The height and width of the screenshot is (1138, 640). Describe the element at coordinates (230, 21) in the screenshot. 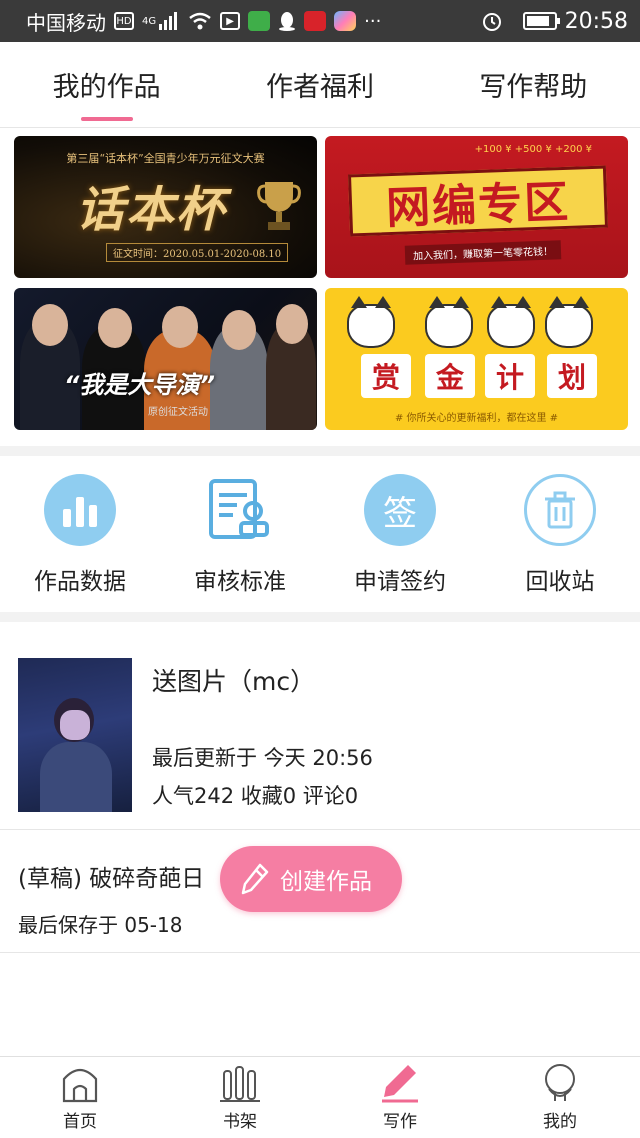

I see `media-icon: ▶` at that location.